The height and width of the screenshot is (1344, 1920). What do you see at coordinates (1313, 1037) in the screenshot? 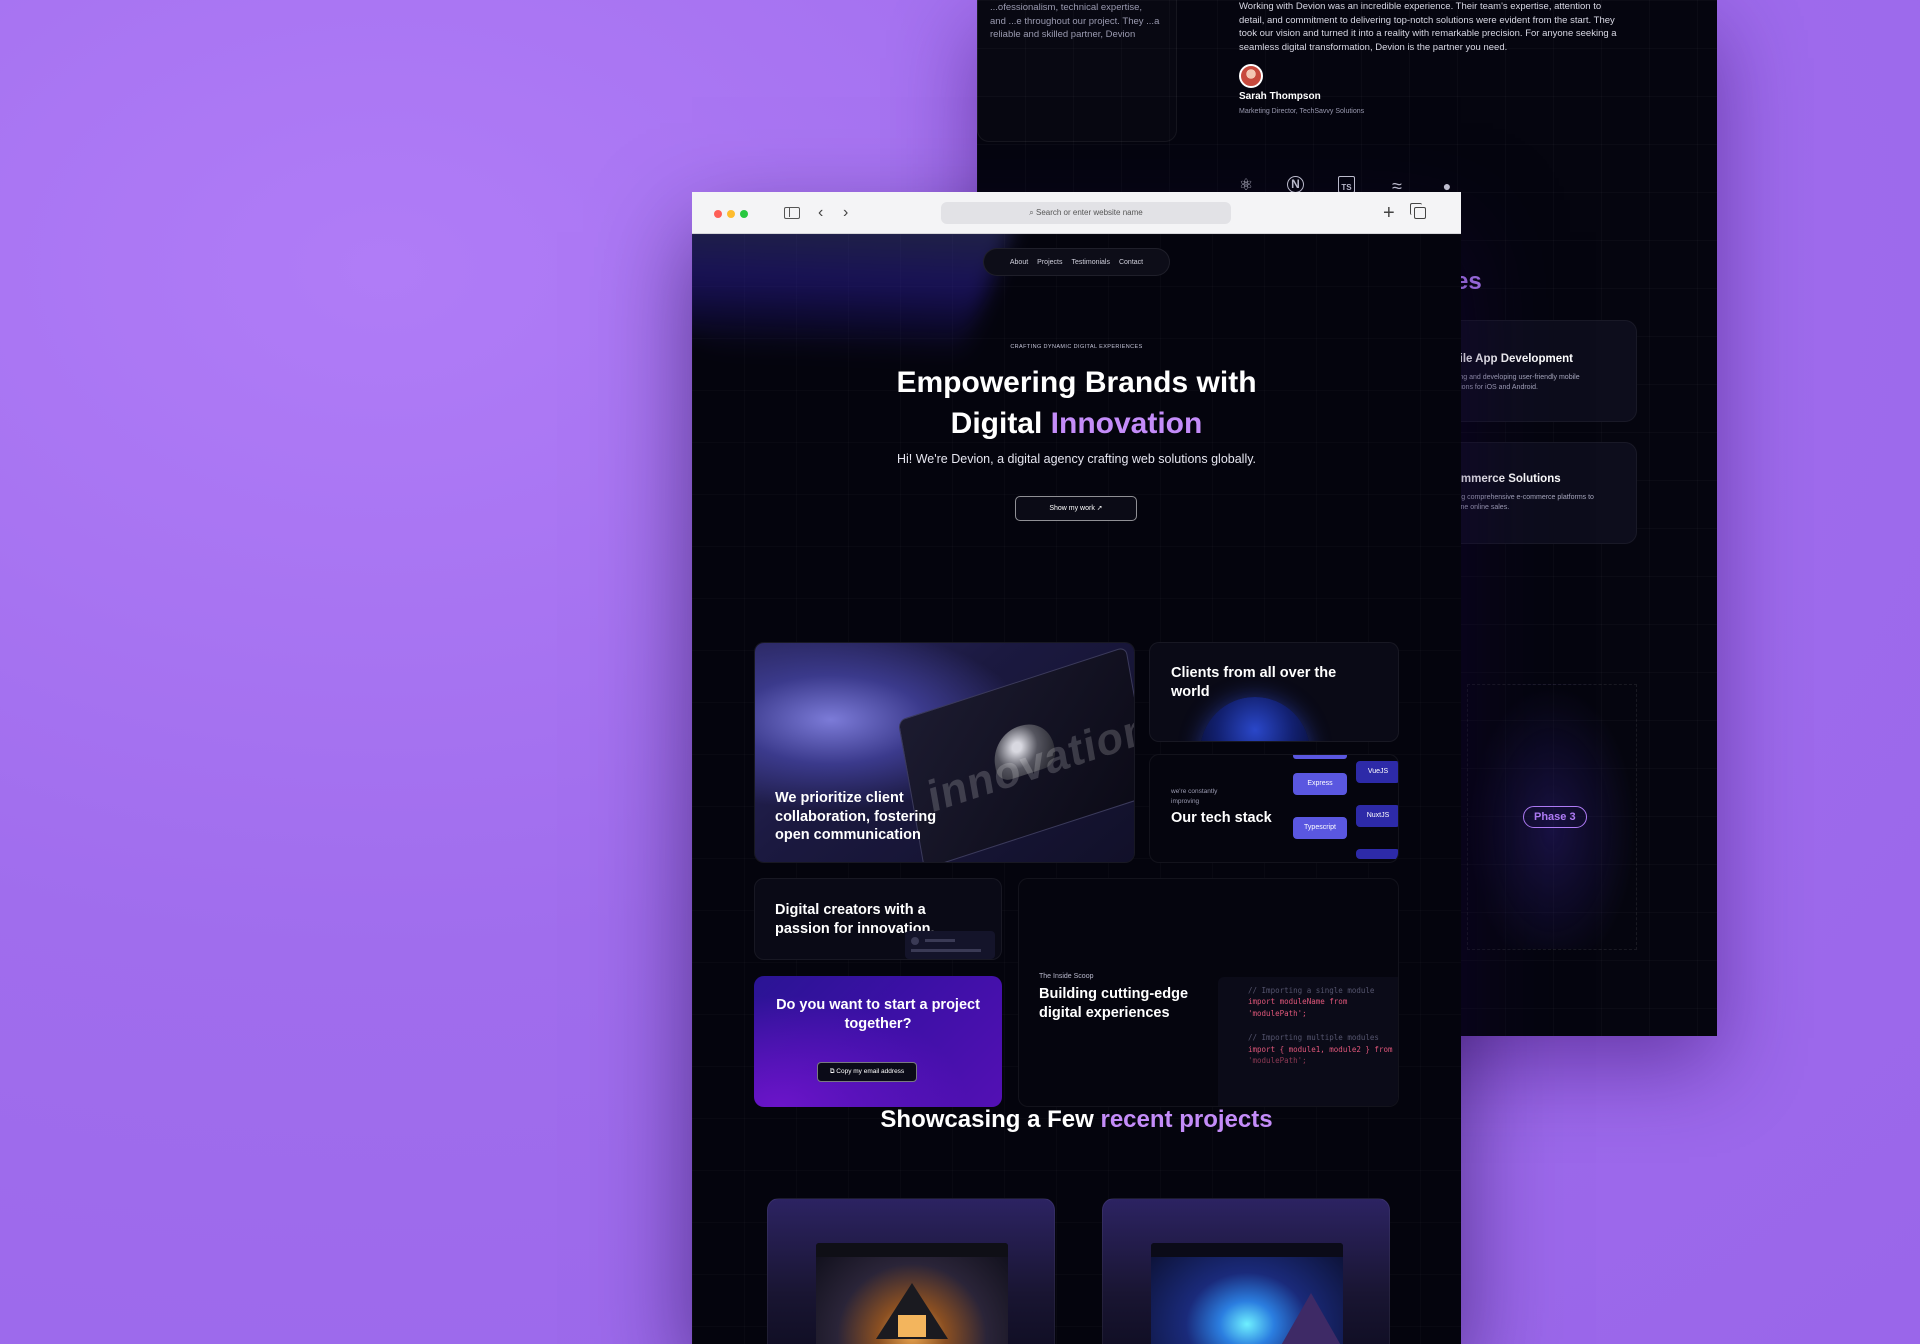
I see `code-comment: // Importing multiple modules` at bounding box center [1313, 1037].